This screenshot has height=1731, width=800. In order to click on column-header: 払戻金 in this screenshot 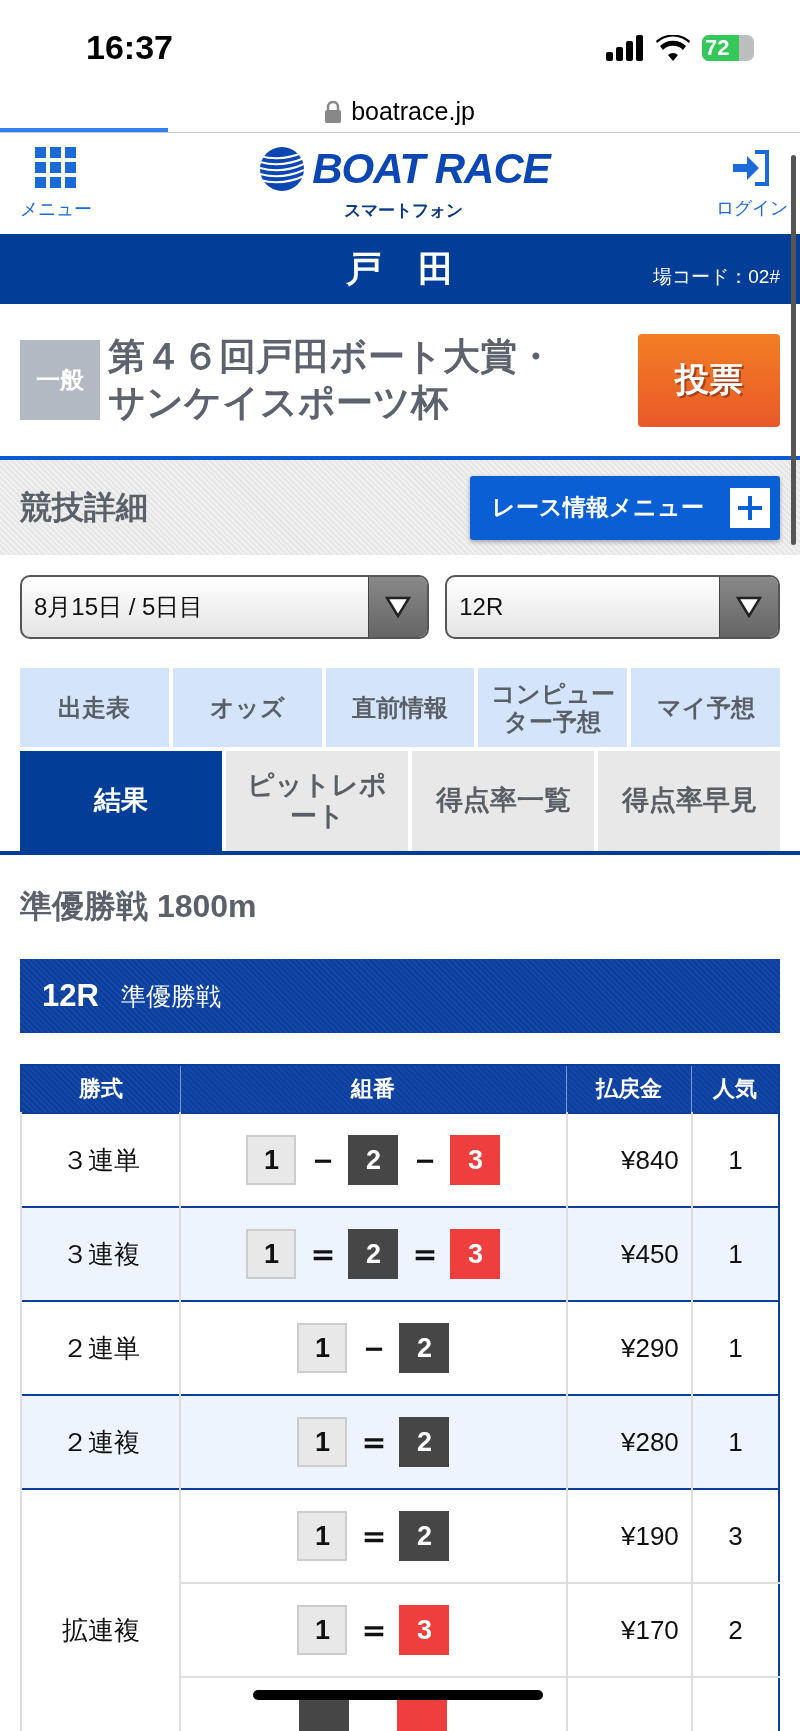, I will do `click(629, 1089)`.